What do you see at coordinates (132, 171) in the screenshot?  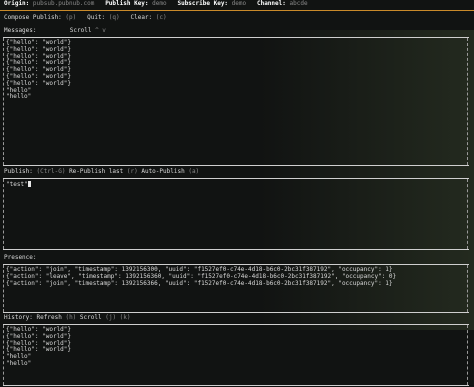 I see `republish-key: (r)` at bounding box center [132, 171].